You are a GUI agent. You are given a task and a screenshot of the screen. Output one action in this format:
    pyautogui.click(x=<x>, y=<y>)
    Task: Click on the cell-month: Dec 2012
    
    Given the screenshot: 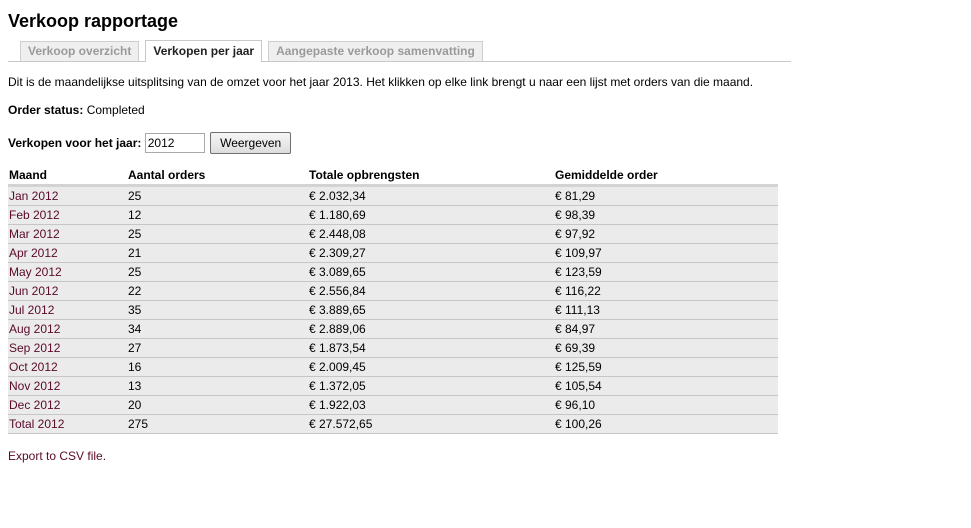 What is the action you would take?
    pyautogui.click(x=67, y=405)
    